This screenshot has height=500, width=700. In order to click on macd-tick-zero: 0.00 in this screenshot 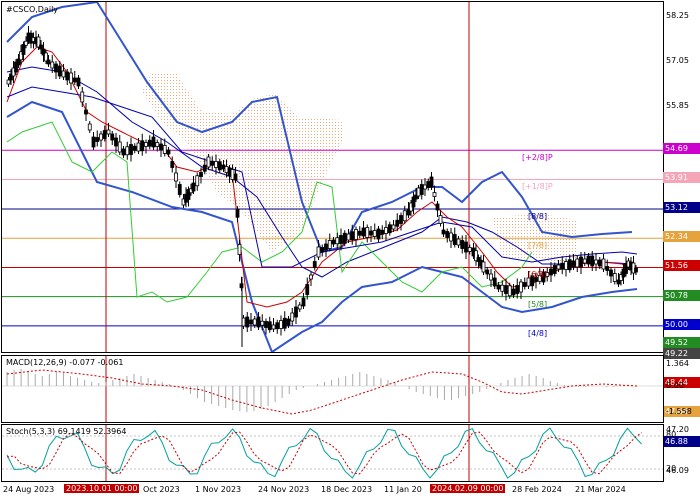, I will do `click(675, 385)`.